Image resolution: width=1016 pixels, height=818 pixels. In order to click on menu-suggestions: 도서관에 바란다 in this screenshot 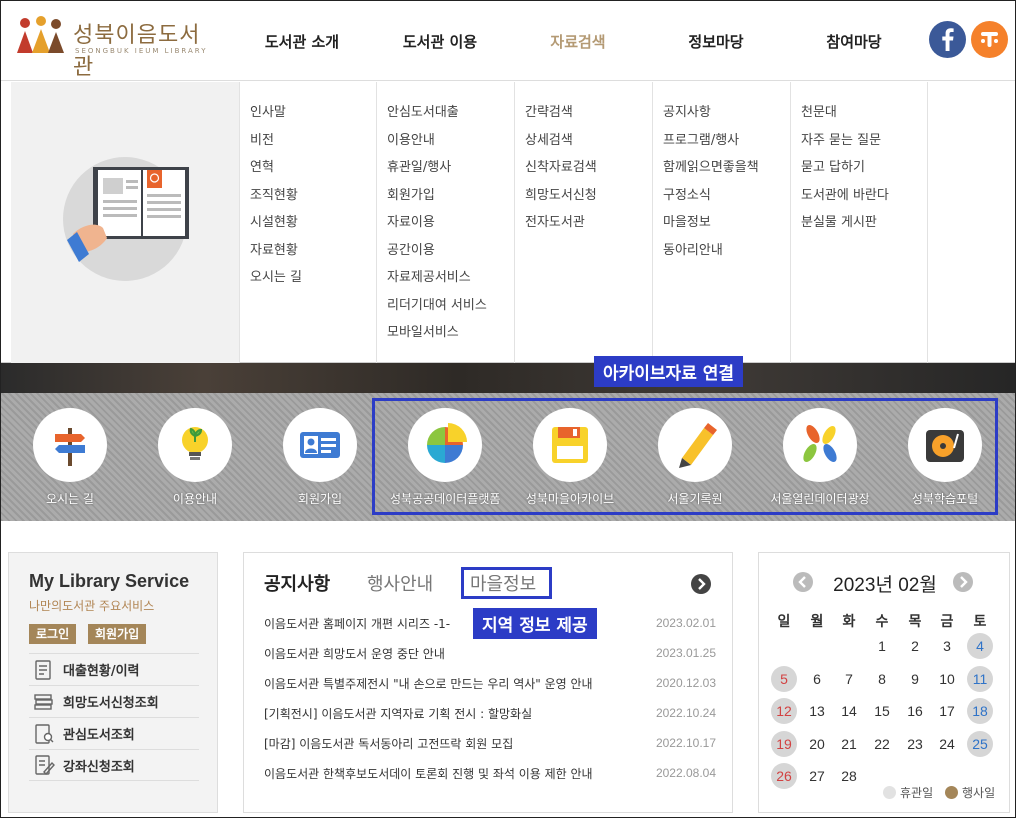, I will do `click(859, 196)`.